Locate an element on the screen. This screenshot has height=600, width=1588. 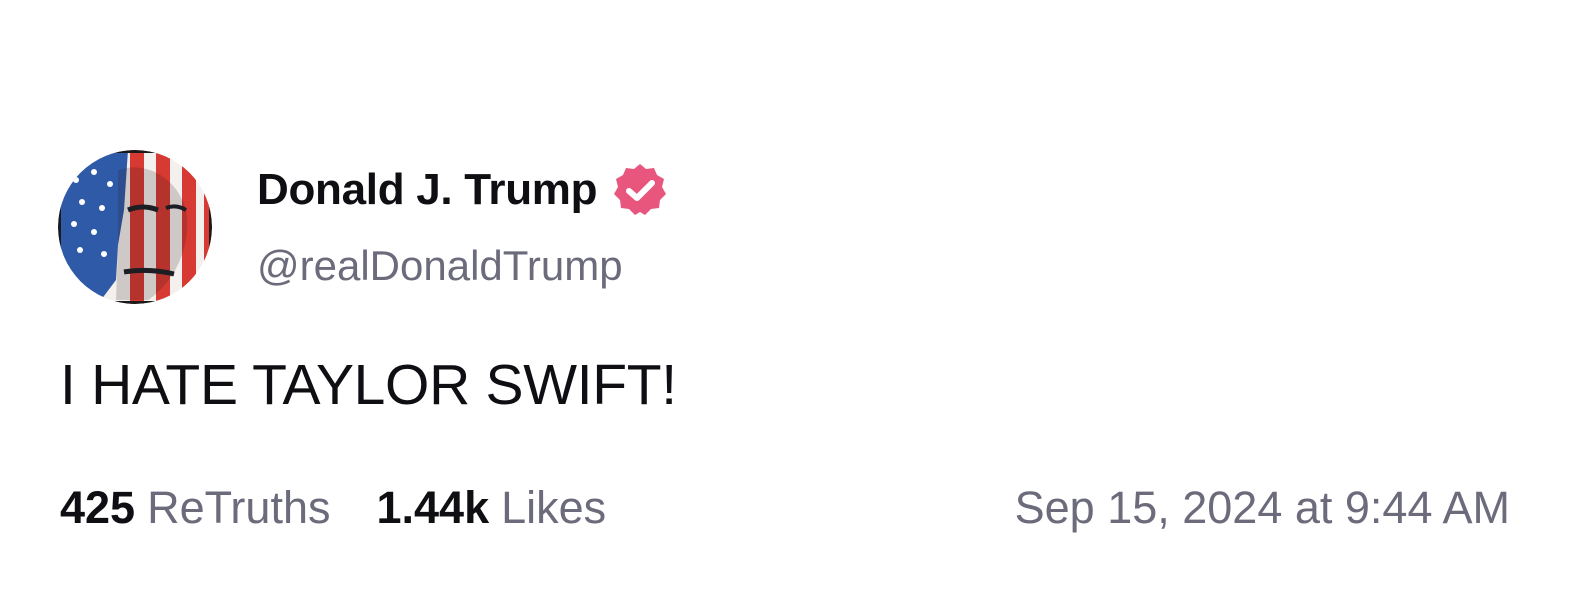
retruths-label: ReTruths is located at coordinates (239, 507).